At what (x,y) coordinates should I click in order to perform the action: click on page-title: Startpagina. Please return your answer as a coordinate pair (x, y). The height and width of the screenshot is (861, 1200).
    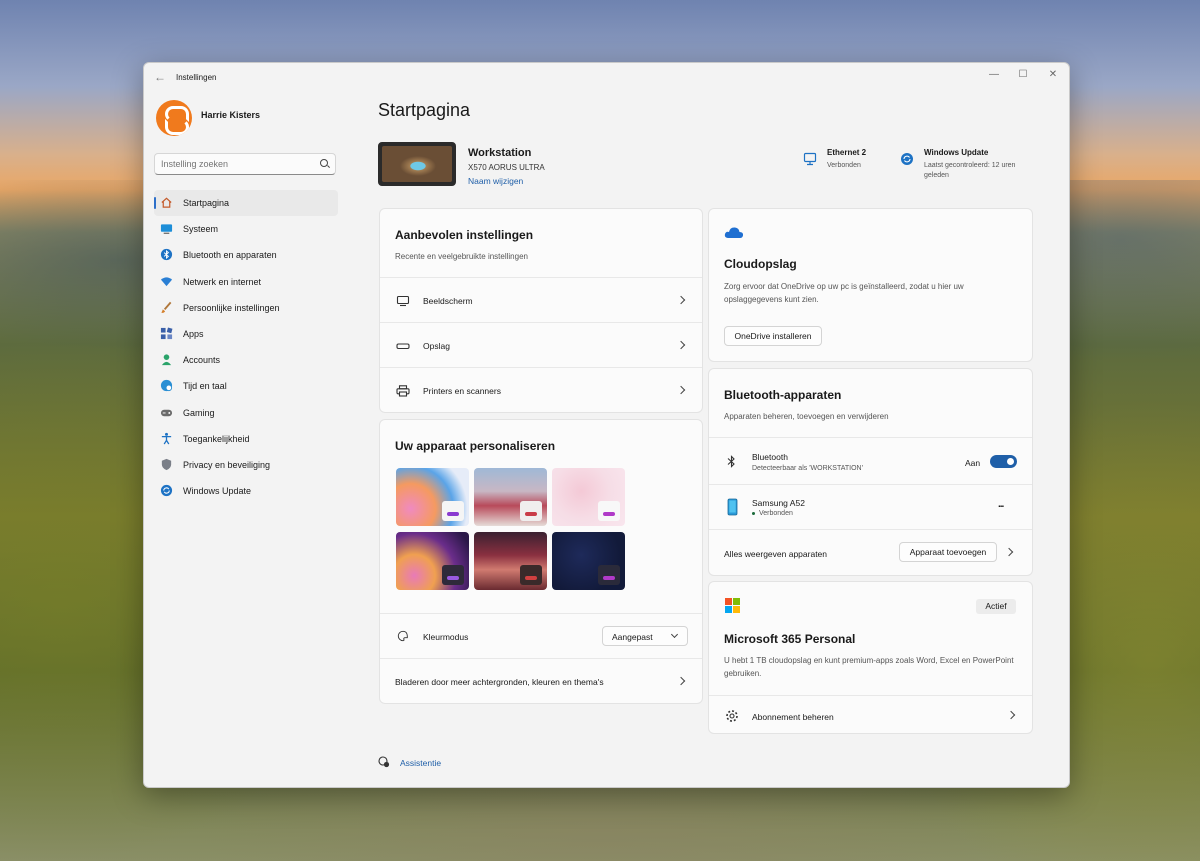
    Looking at the image, I should click on (424, 110).